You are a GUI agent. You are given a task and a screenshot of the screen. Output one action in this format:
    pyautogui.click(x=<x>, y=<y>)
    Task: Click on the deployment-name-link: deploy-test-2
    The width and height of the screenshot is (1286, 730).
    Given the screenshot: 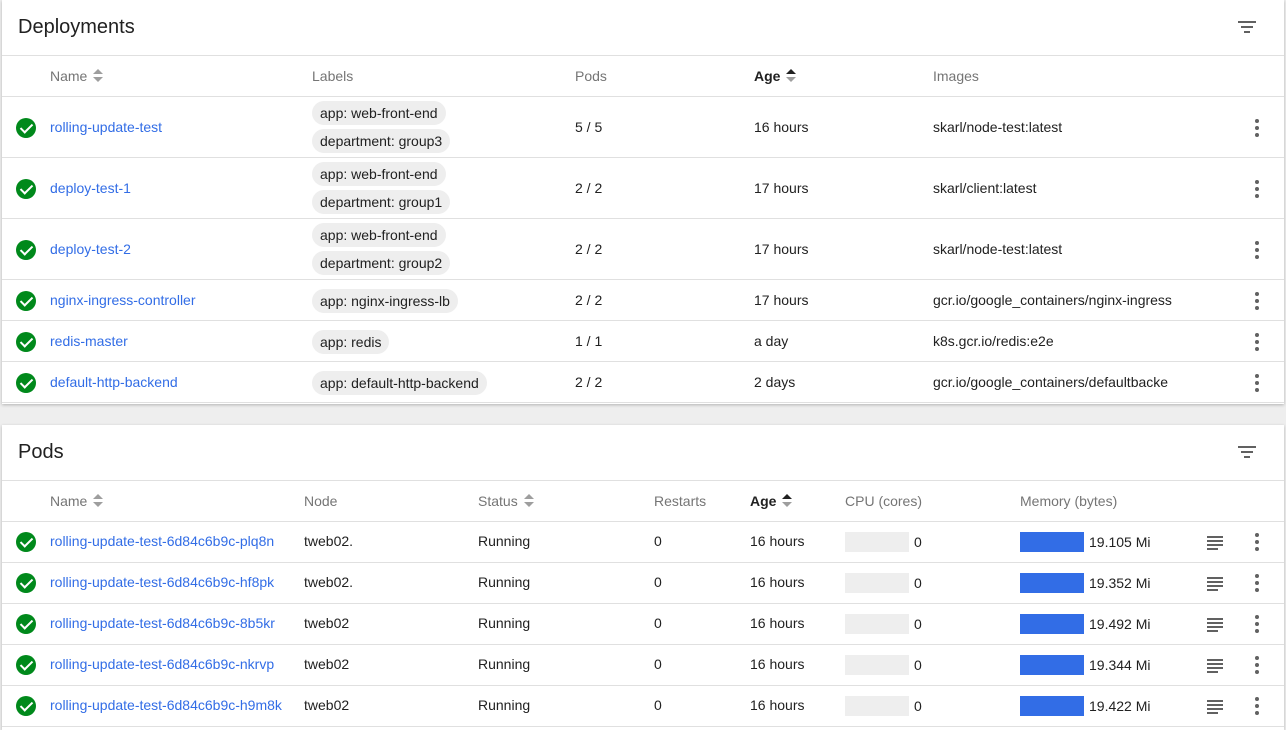 What is the action you would take?
    pyautogui.click(x=90, y=249)
    